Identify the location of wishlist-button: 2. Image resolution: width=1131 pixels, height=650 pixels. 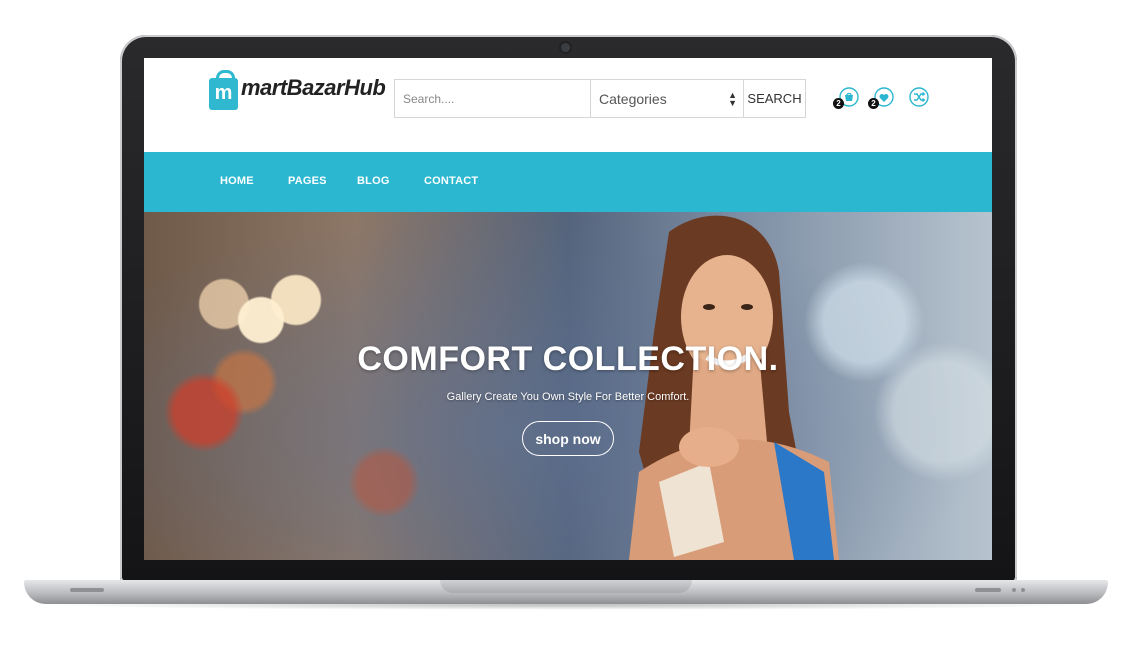
(881, 97).